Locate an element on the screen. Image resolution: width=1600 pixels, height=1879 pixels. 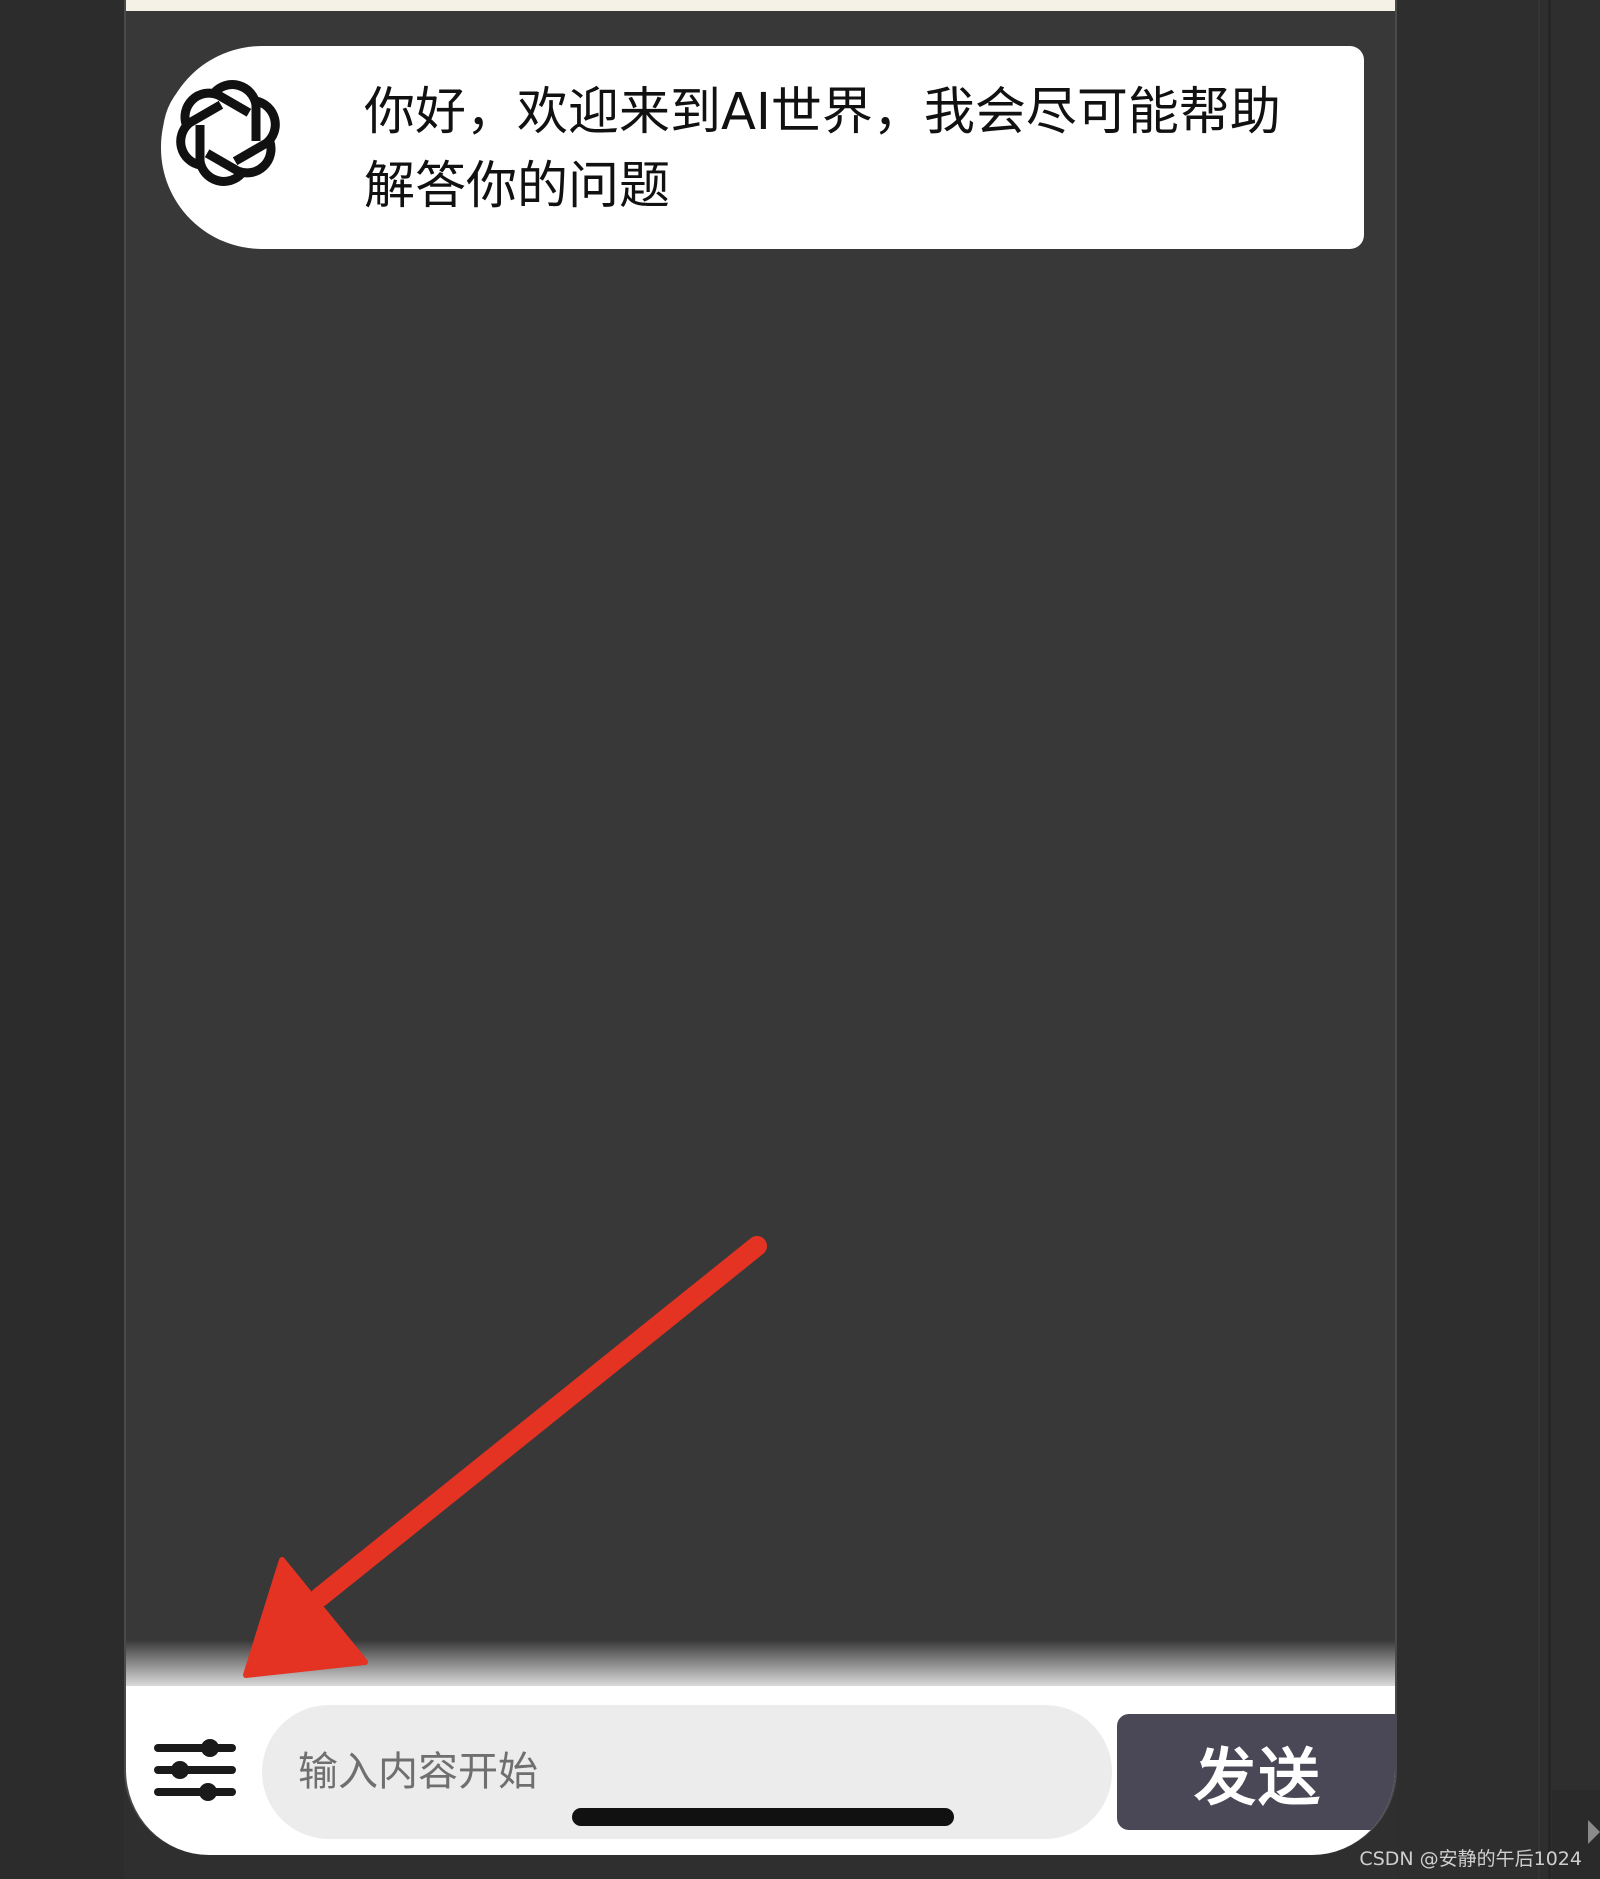
composer-shadow is located at coordinates (760, 1664).